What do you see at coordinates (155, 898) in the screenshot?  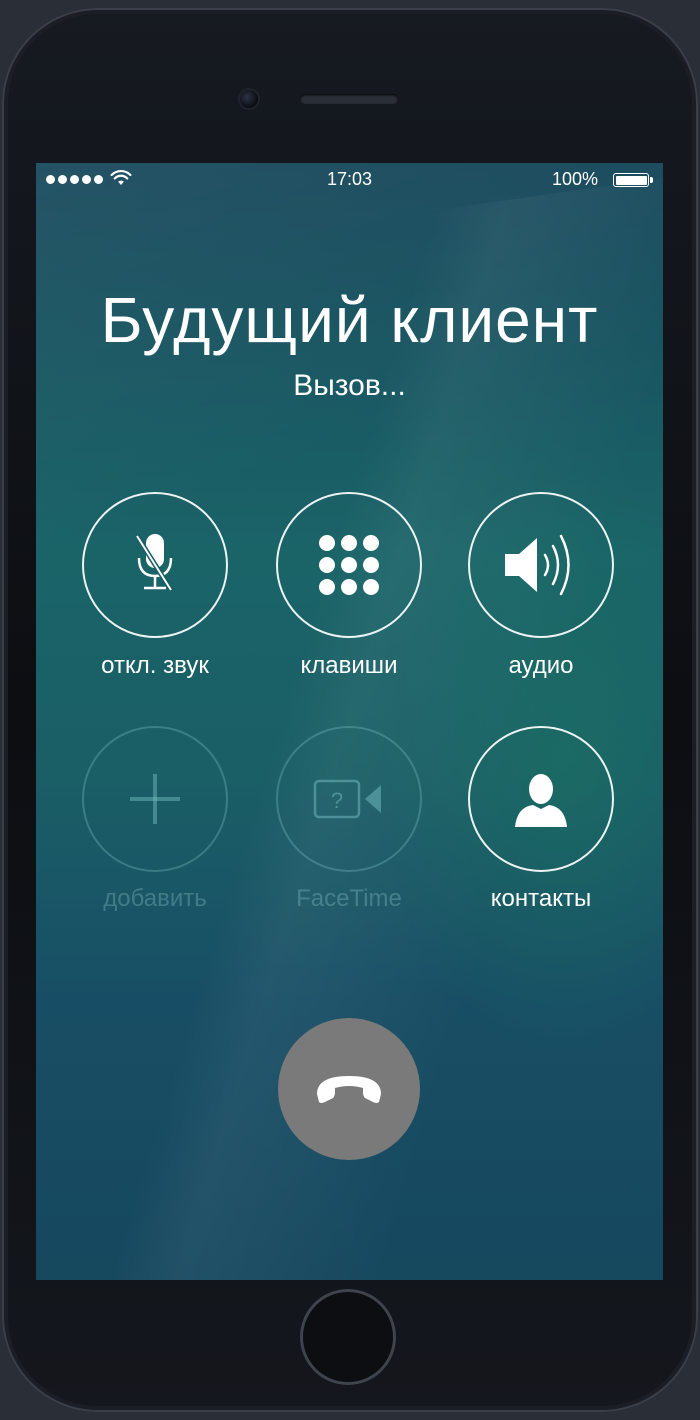 I see `add-call-label: добавить` at bounding box center [155, 898].